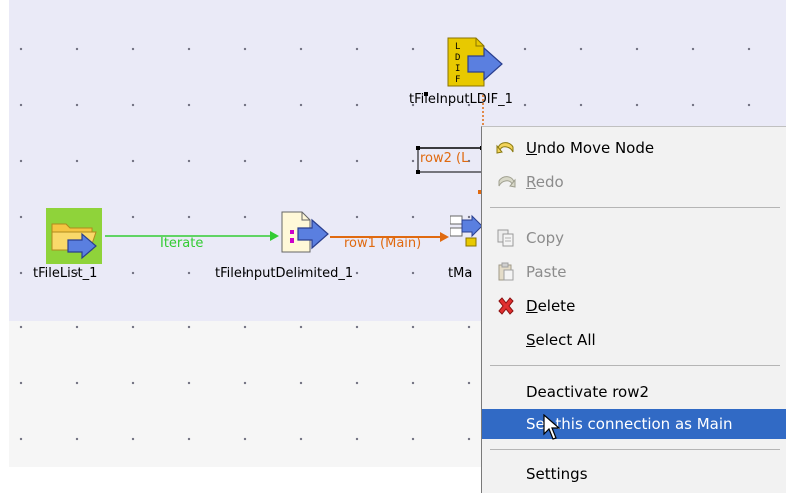 The image size is (786, 493). What do you see at coordinates (505, 148) in the screenshot?
I see `undo-icon` at bounding box center [505, 148].